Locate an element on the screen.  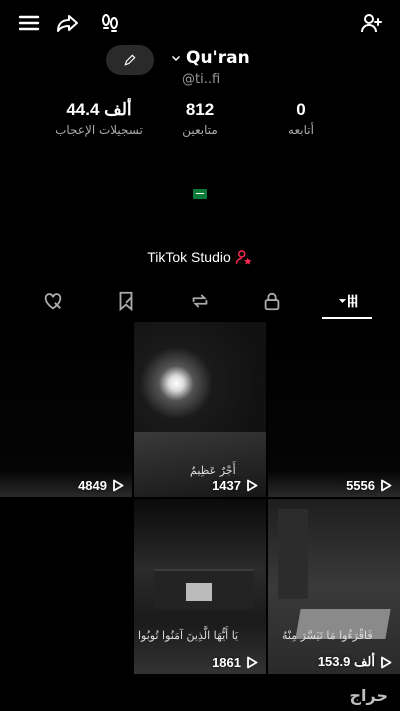
tab-liked is located at coordinates (53, 301).